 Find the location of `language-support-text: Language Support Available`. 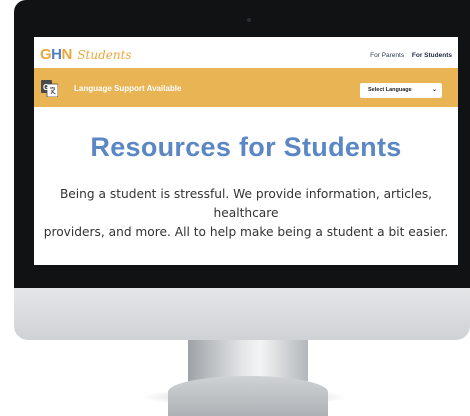

language-support-text: Language Support Available is located at coordinates (128, 88).